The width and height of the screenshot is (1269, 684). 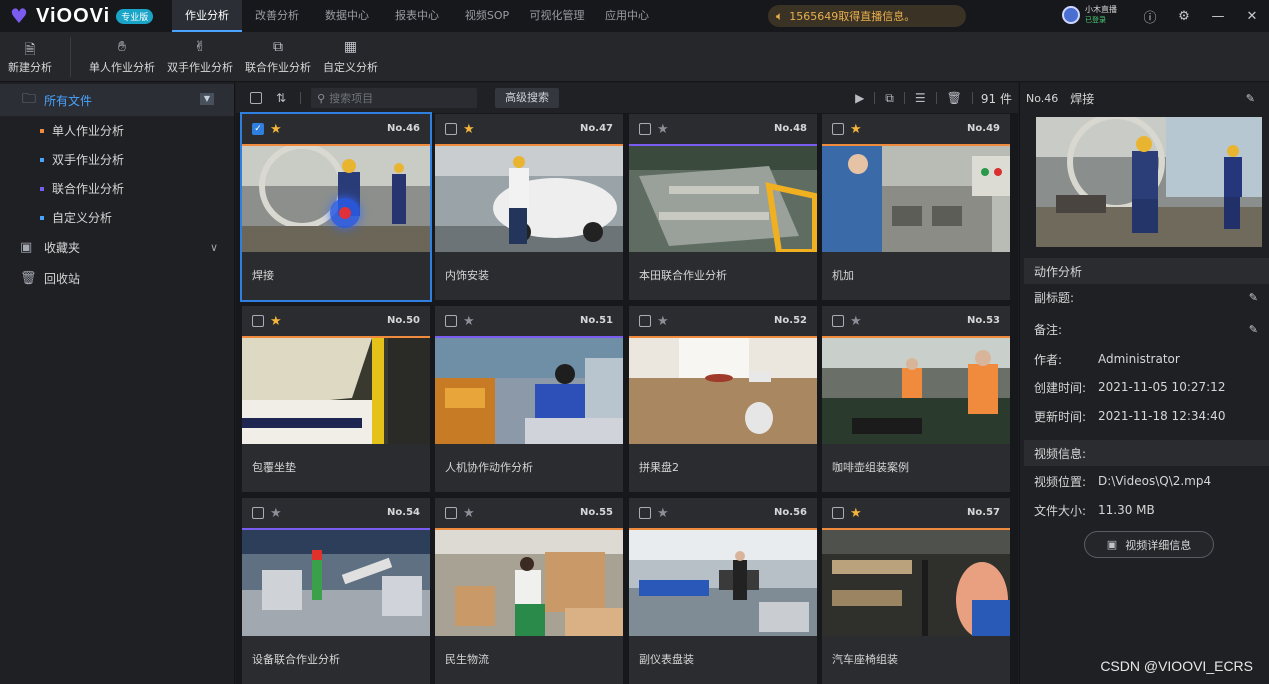 What do you see at coordinates (122, 57) in the screenshot?
I see `single-analysis-button: ✋︎ 单人作业分析` at bounding box center [122, 57].